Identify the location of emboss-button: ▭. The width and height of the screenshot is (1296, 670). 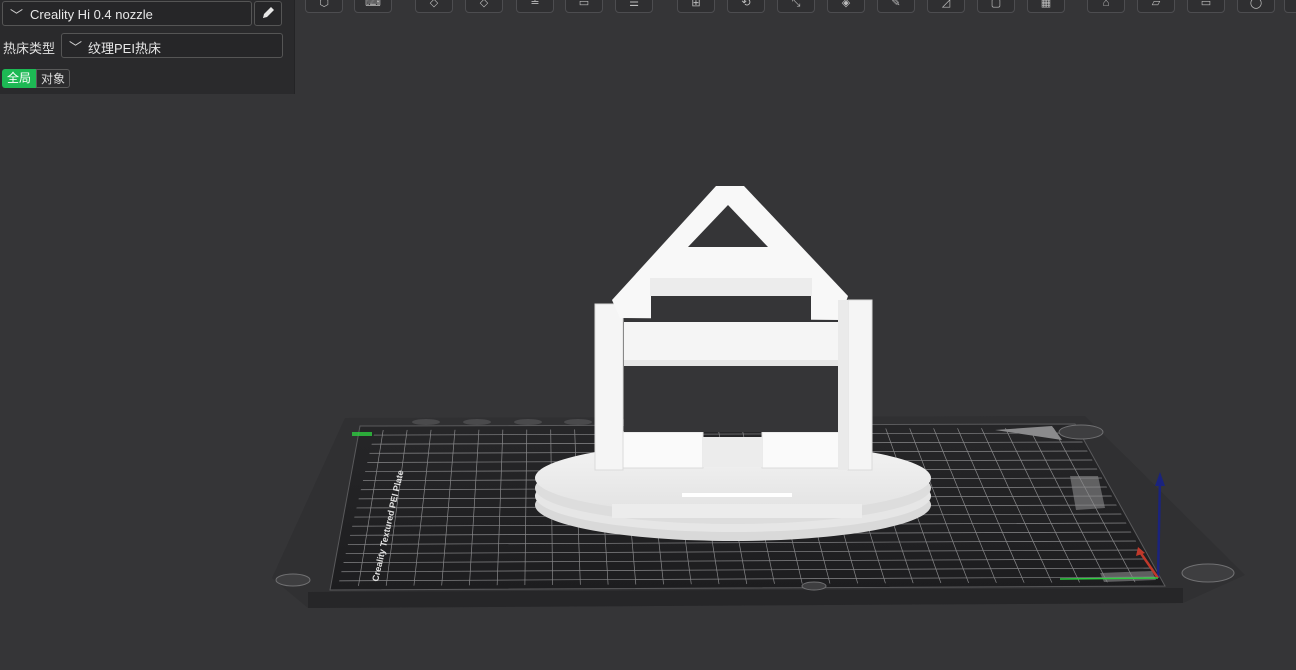
(1206, 6).